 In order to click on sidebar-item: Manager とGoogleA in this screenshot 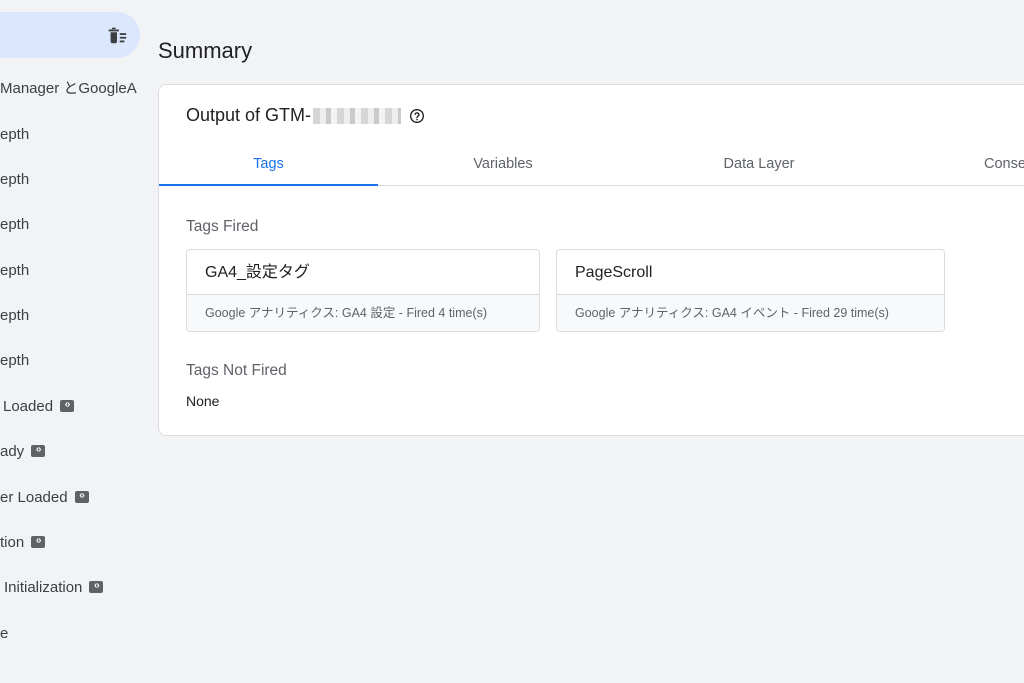, I will do `click(68, 89)`.